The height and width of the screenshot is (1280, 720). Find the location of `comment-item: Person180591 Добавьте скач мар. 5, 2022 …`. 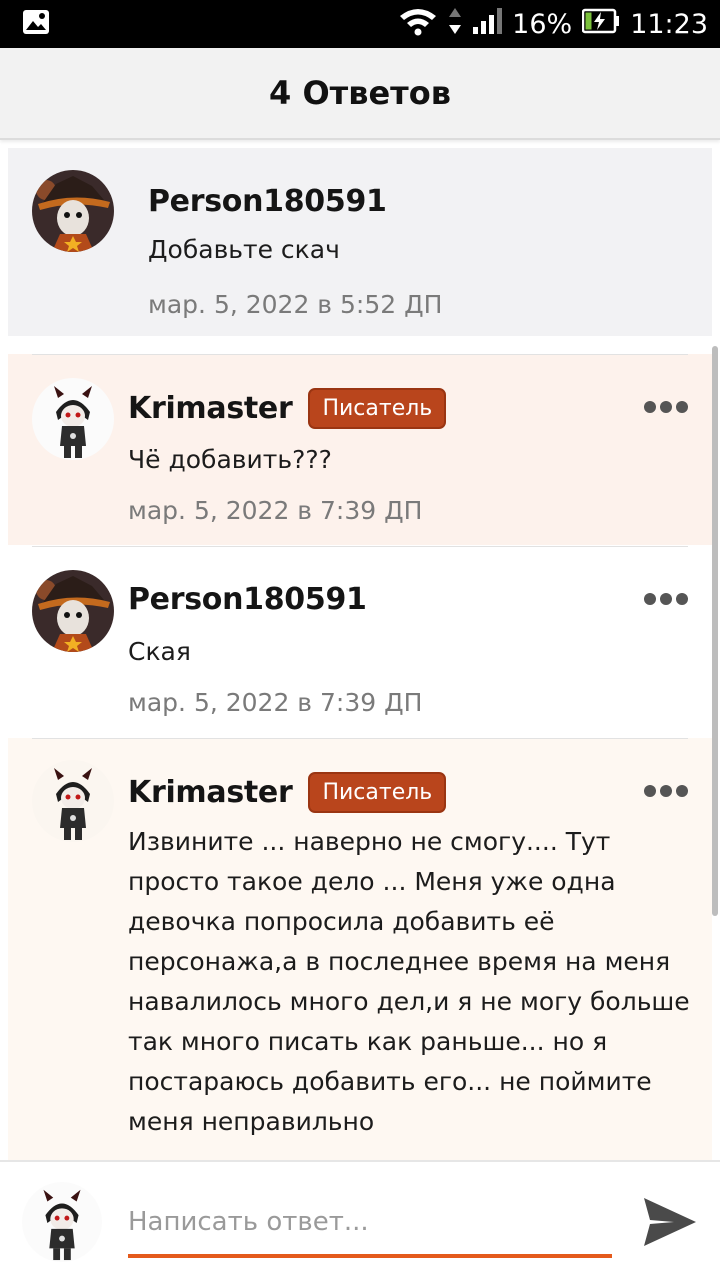

comment-item: Person180591 Добавьте скач мар. 5, 2022 … is located at coordinates (360, 242).